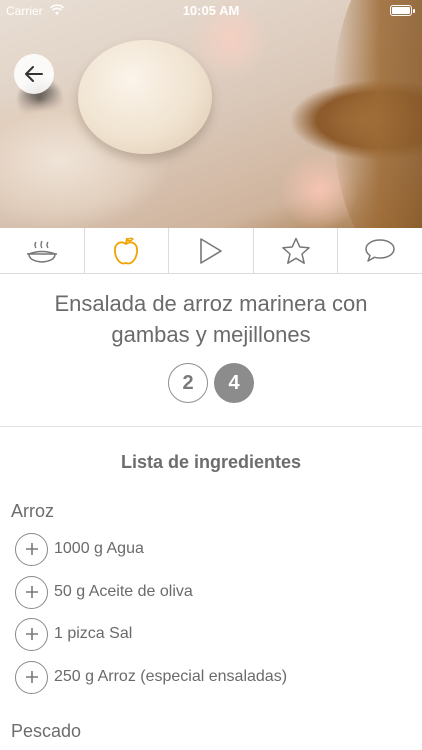  Describe the element at coordinates (234, 383) in the screenshot. I see `servings-option-4: 4` at that location.